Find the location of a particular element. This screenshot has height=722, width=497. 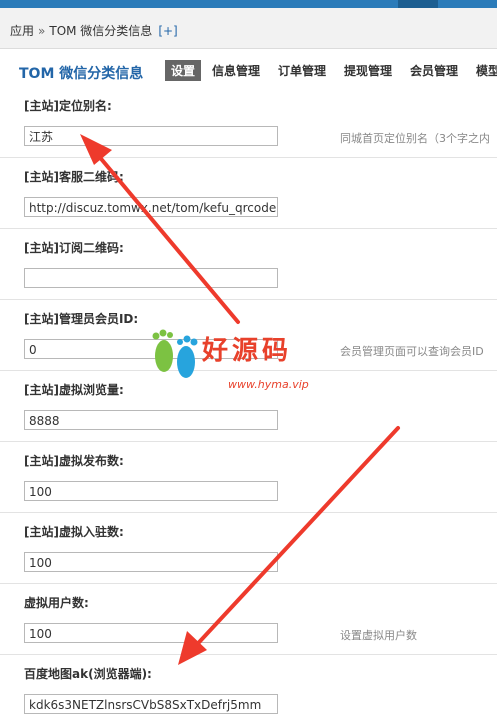

arrow-down-icon is located at coordinates (289, 545).